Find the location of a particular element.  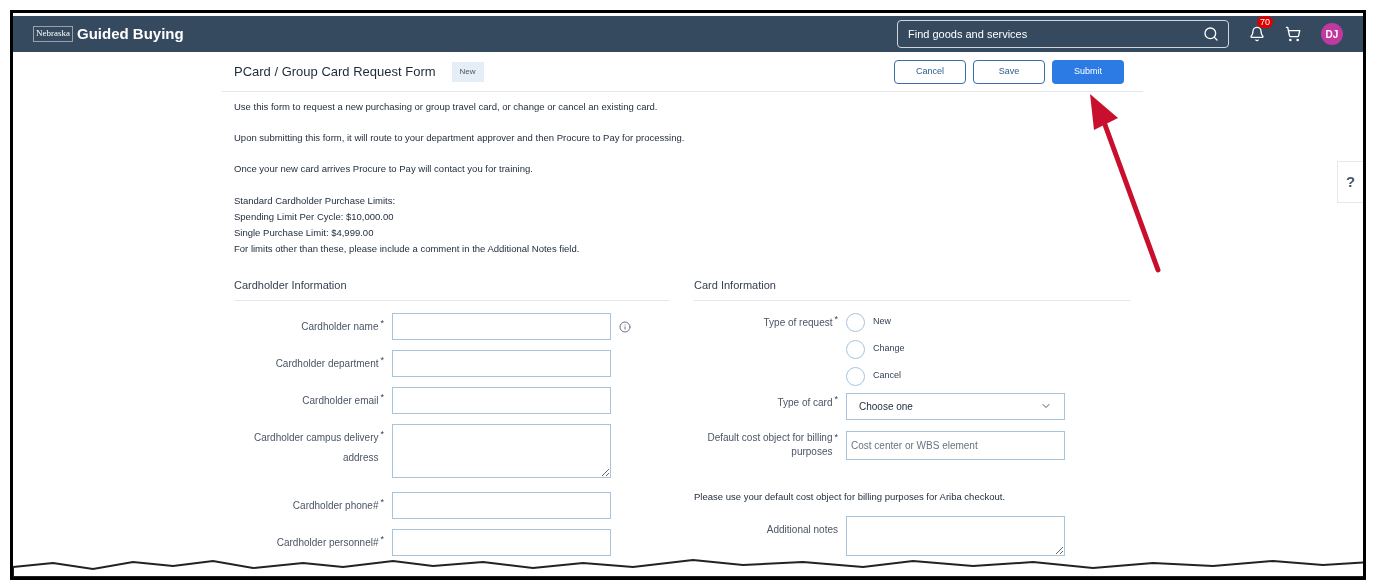

field-label: Cardholder campus delivery address is located at coordinates (315, 447).